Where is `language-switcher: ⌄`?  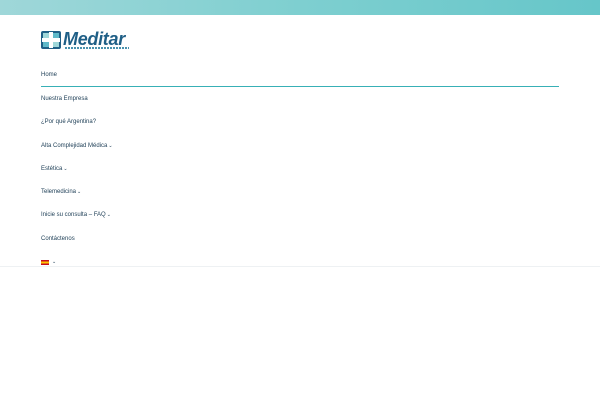
language-switcher: ⌄ is located at coordinates (300, 261).